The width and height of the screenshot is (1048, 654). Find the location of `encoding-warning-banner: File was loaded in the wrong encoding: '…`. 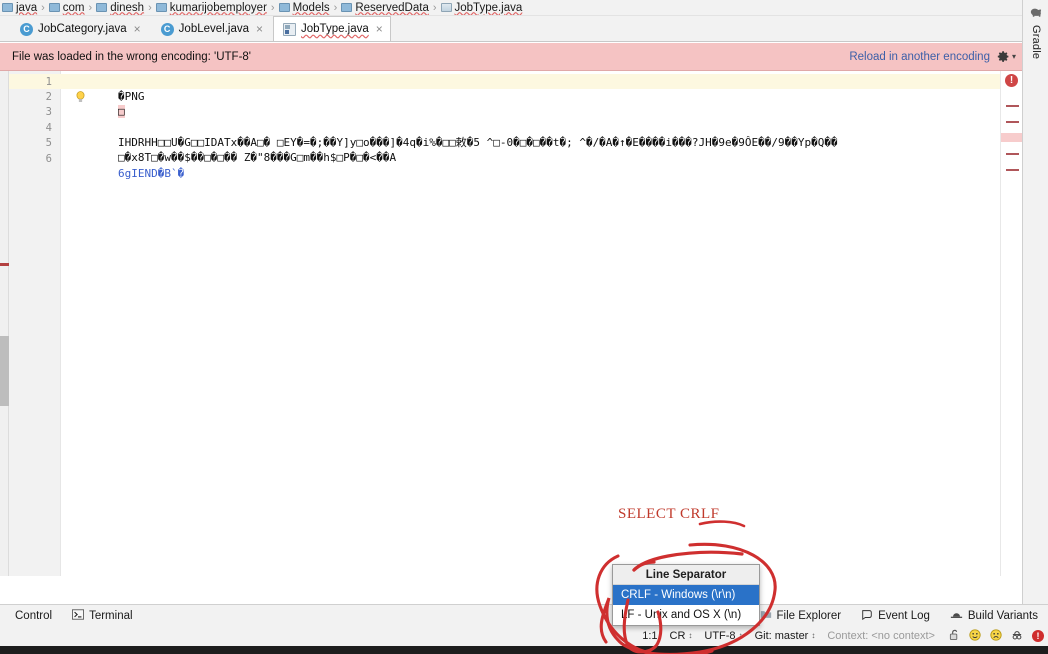

encoding-warning-banner: File was loaded in the wrong encoding: '… is located at coordinates (511, 57).